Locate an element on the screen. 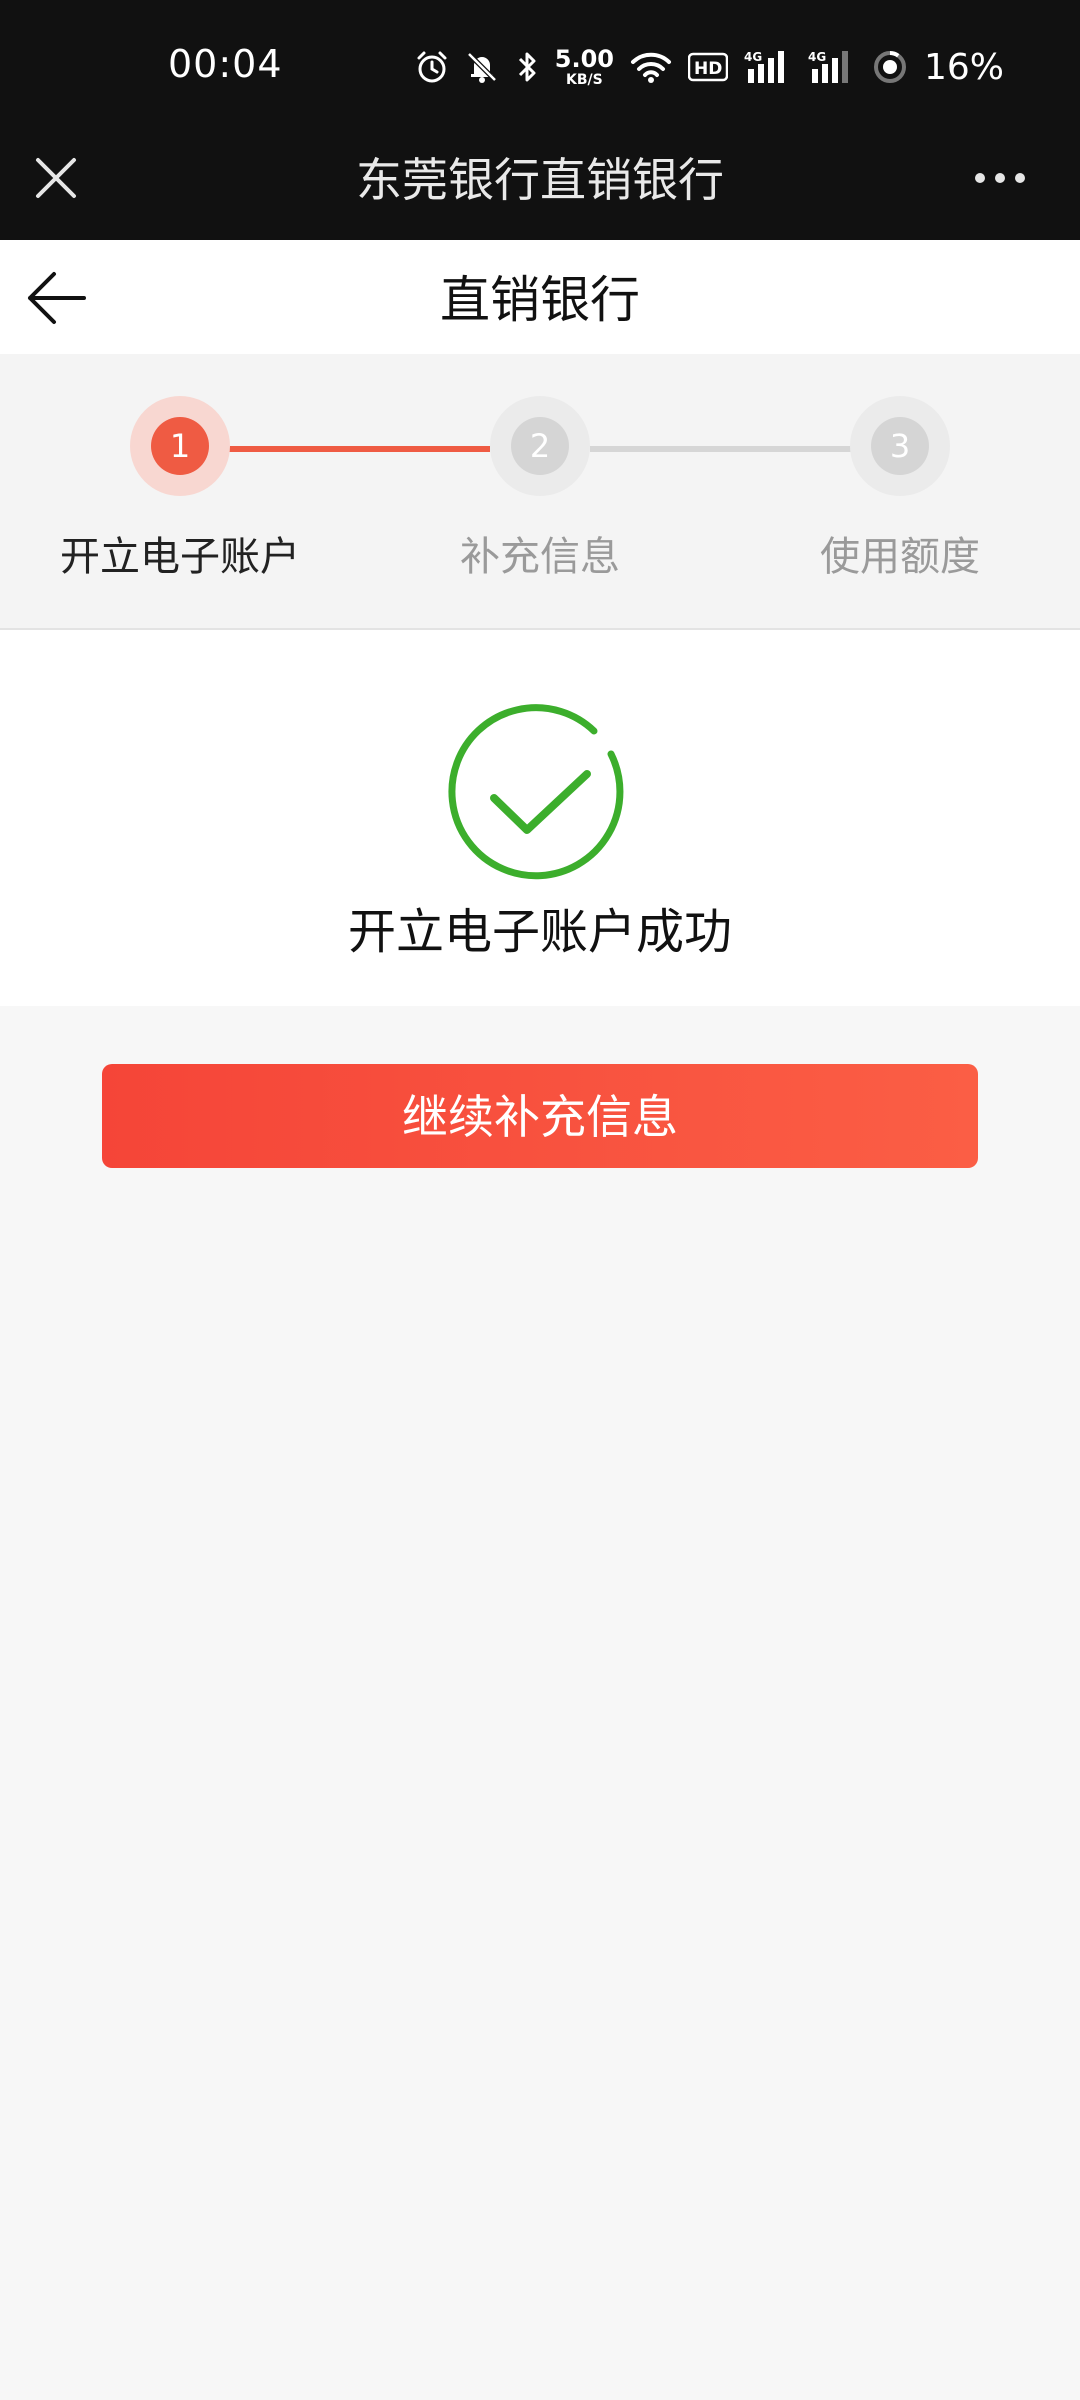  mini-program-header: 东莞银行直销银行 is located at coordinates (540, 187).